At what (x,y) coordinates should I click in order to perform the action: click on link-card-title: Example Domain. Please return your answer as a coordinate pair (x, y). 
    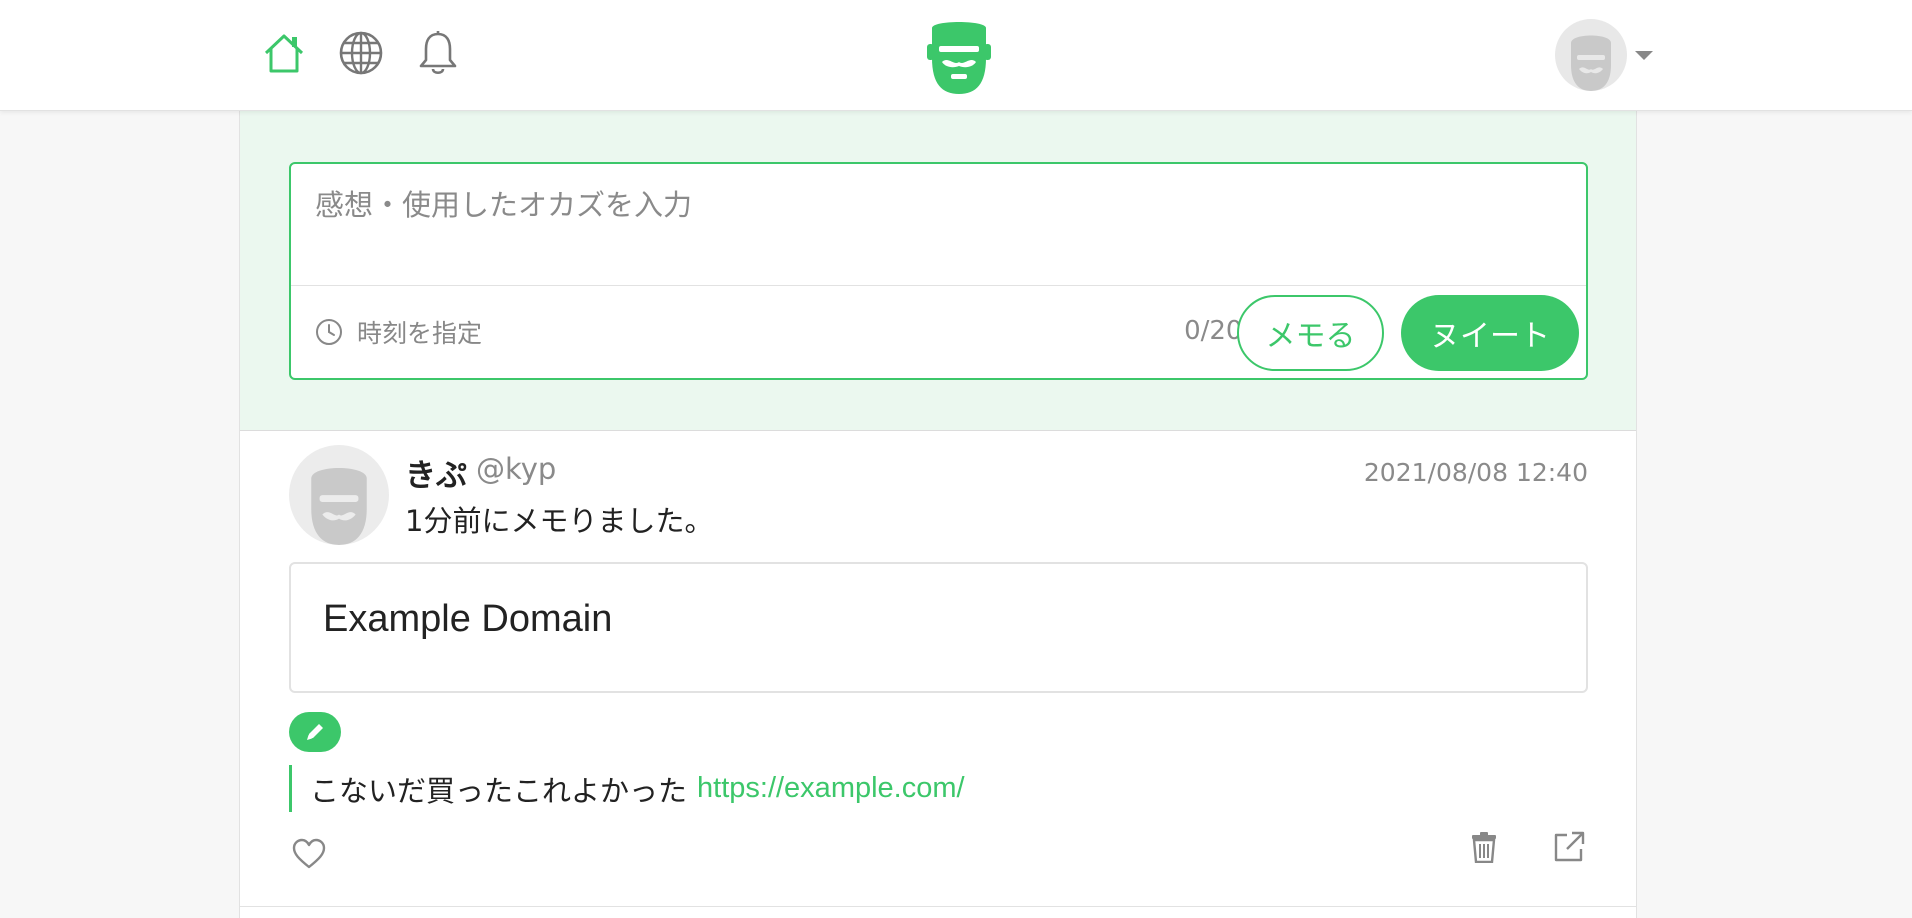
    Looking at the image, I should click on (468, 619).